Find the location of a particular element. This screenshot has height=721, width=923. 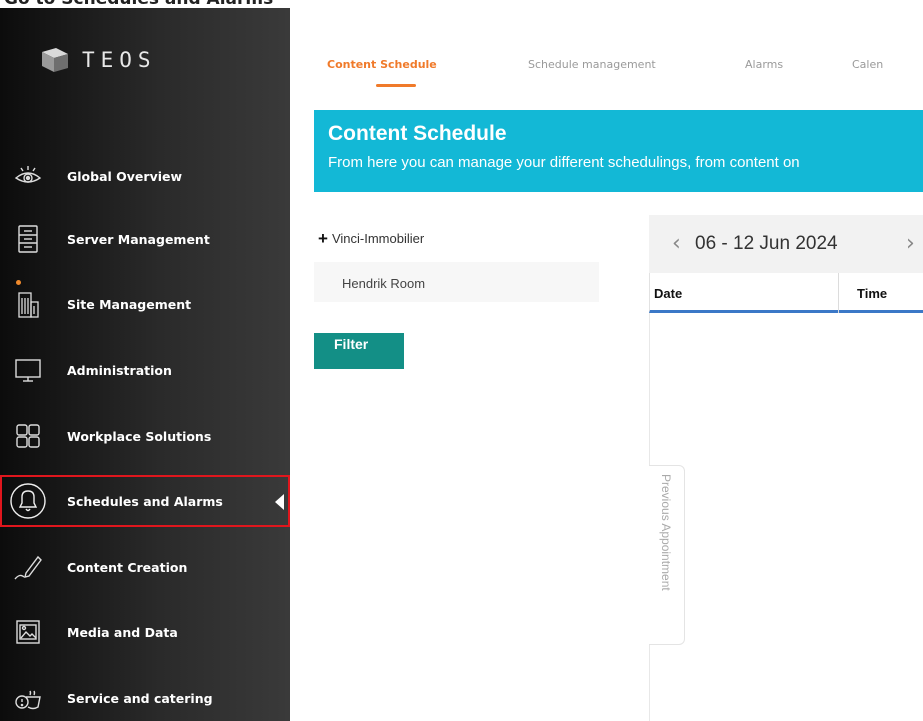

chevron-left-icon: ‹ is located at coordinates (676, 243).